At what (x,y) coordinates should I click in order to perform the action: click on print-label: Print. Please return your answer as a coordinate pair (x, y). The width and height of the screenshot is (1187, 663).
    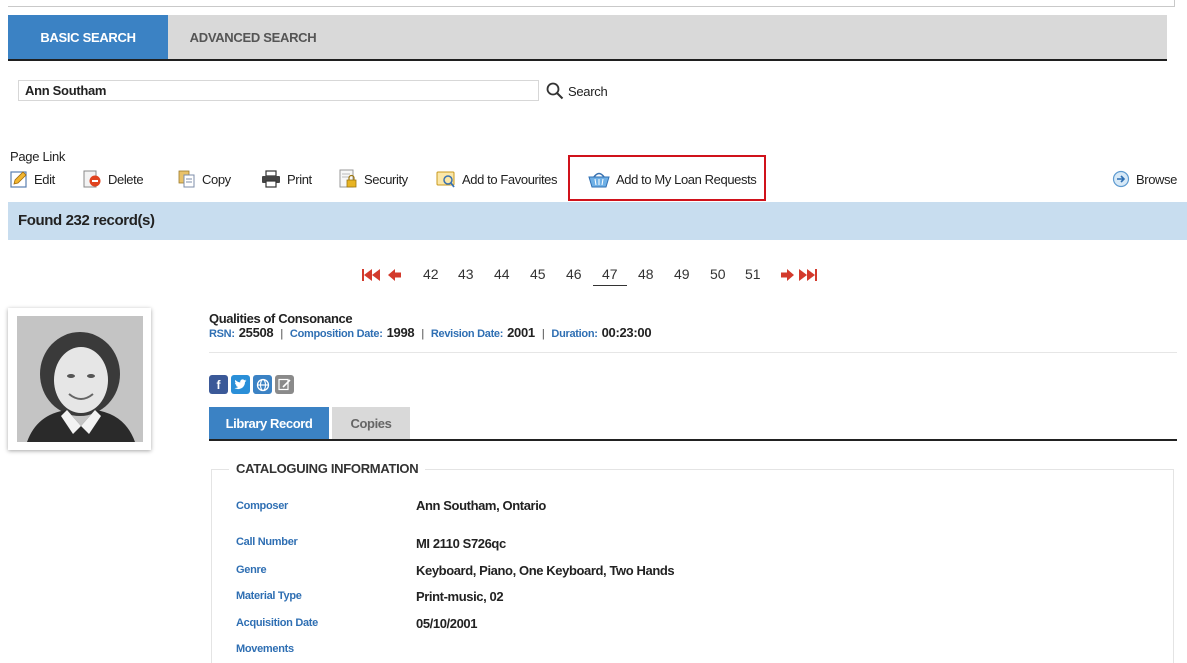
    Looking at the image, I should click on (299, 179).